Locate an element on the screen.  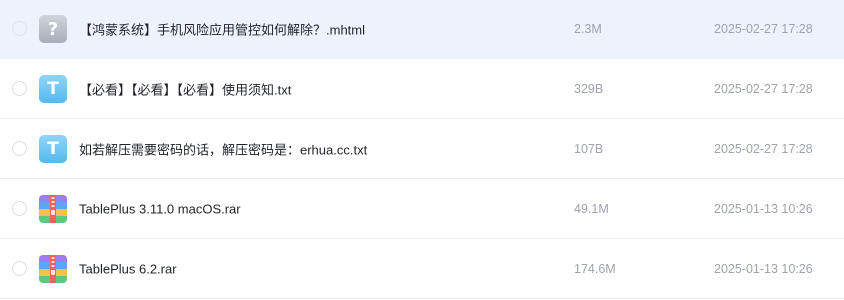
file-size: 107B is located at coordinates (589, 148).